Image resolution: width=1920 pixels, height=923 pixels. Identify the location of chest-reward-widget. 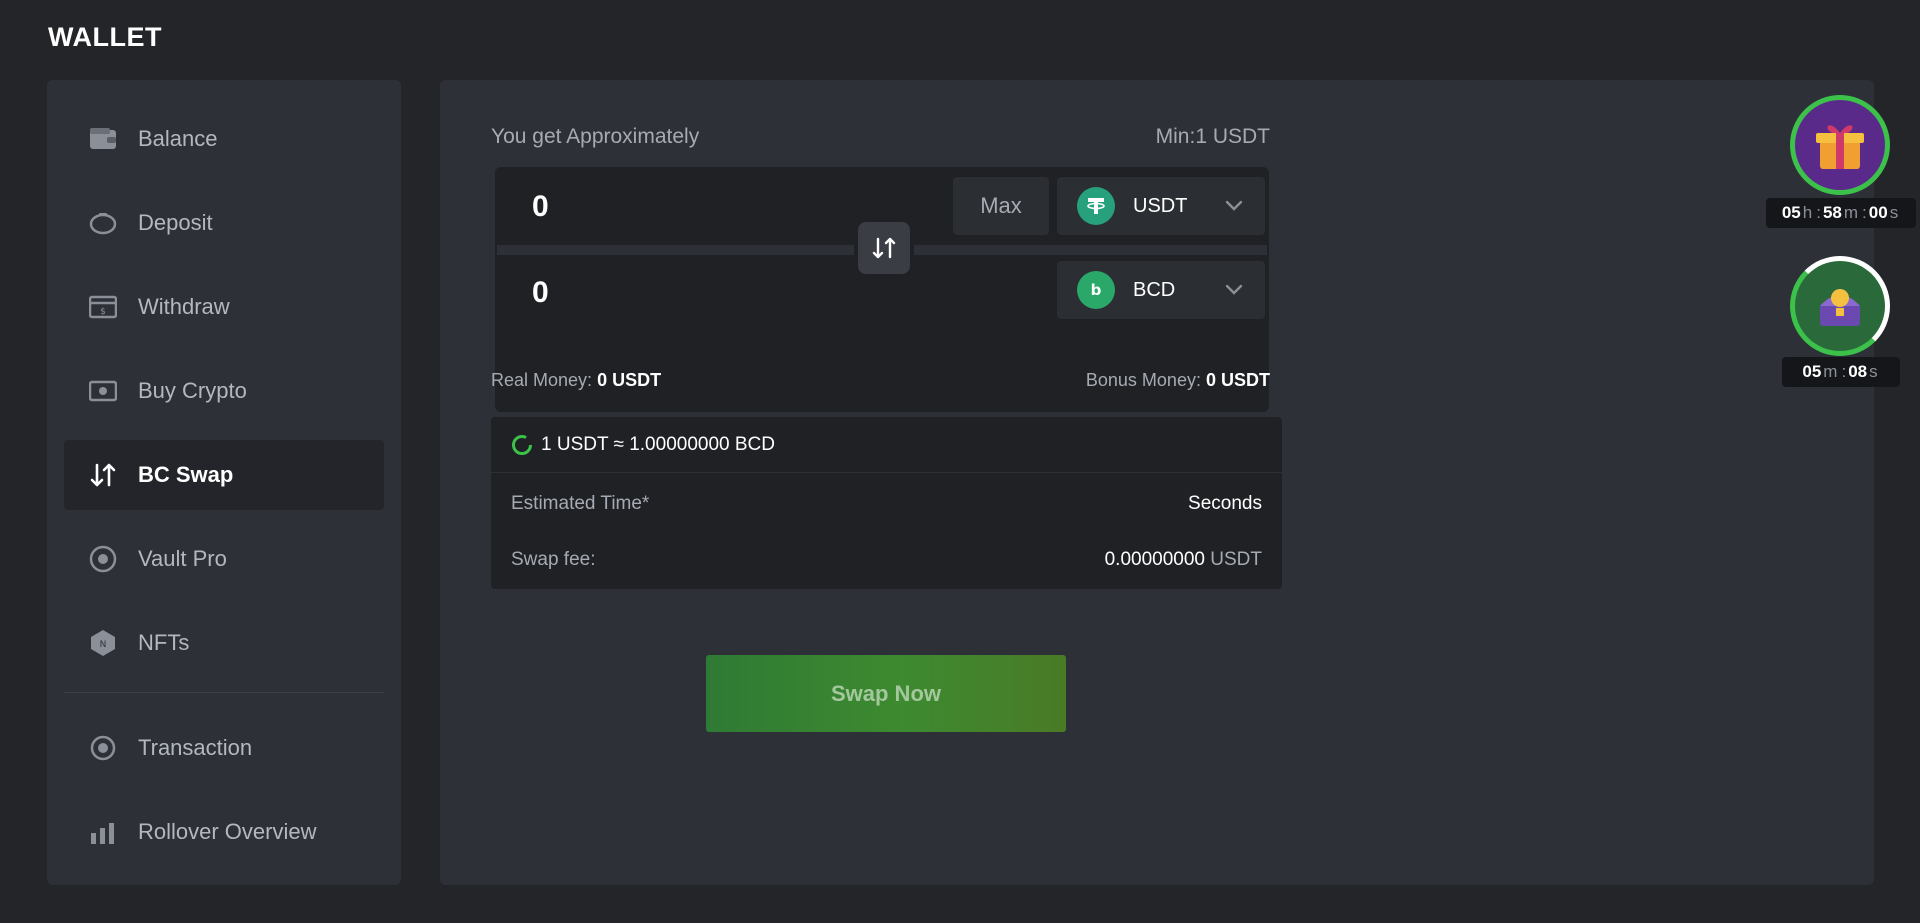
(1840, 306).